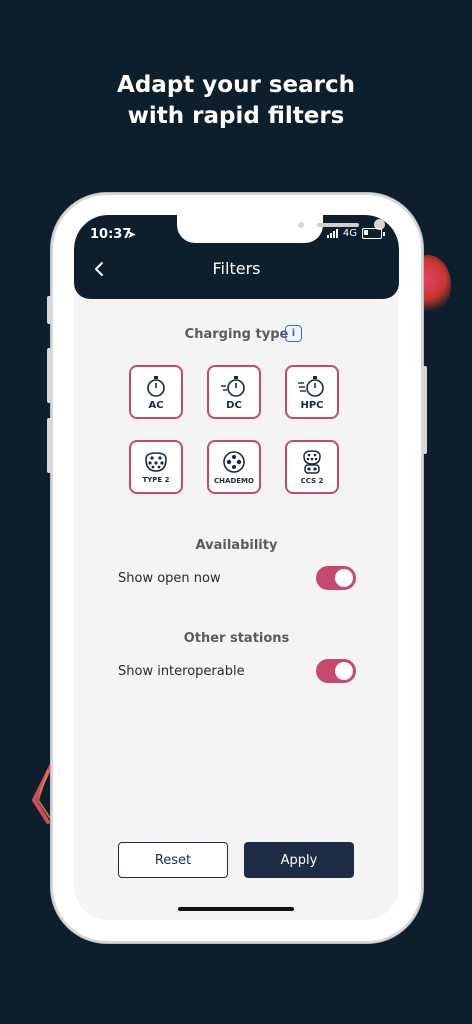 The image size is (472, 1024). Describe the element at coordinates (169, 578) in the screenshot. I see `show-open-now-label: Show open now` at that location.